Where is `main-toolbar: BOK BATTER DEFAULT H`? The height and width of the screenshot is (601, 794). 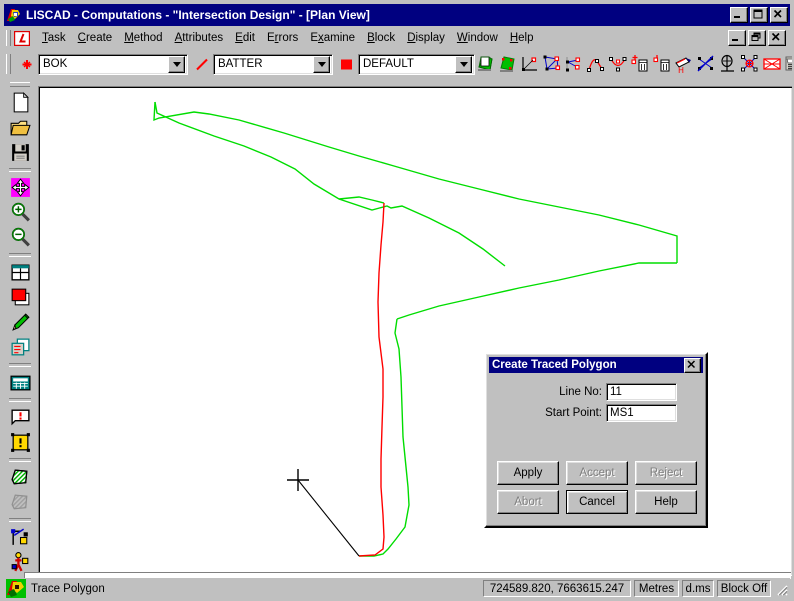
main-toolbar: BOK BATTER DEFAULT H is located at coordinates (398, 64).